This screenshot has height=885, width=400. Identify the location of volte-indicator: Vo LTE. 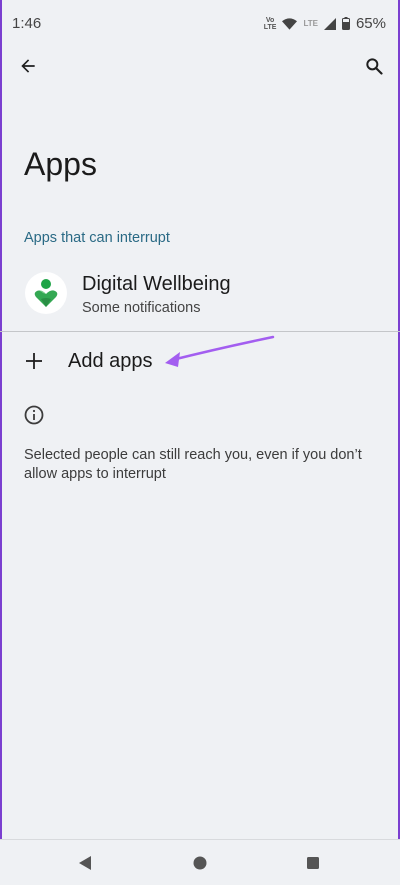
(270, 23).